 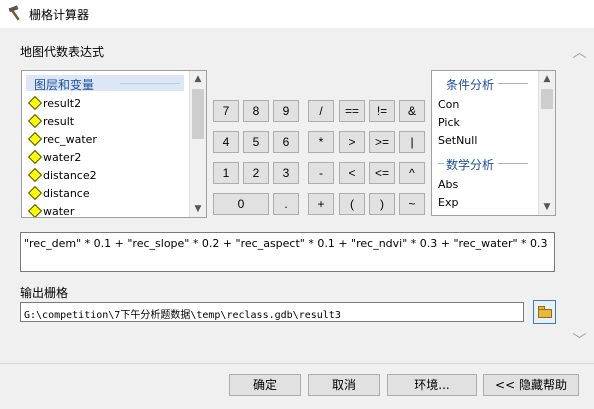 What do you see at coordinates (286, 142) in the screenshot?
I see `key-6: 6` at bounding box center [286, 142].